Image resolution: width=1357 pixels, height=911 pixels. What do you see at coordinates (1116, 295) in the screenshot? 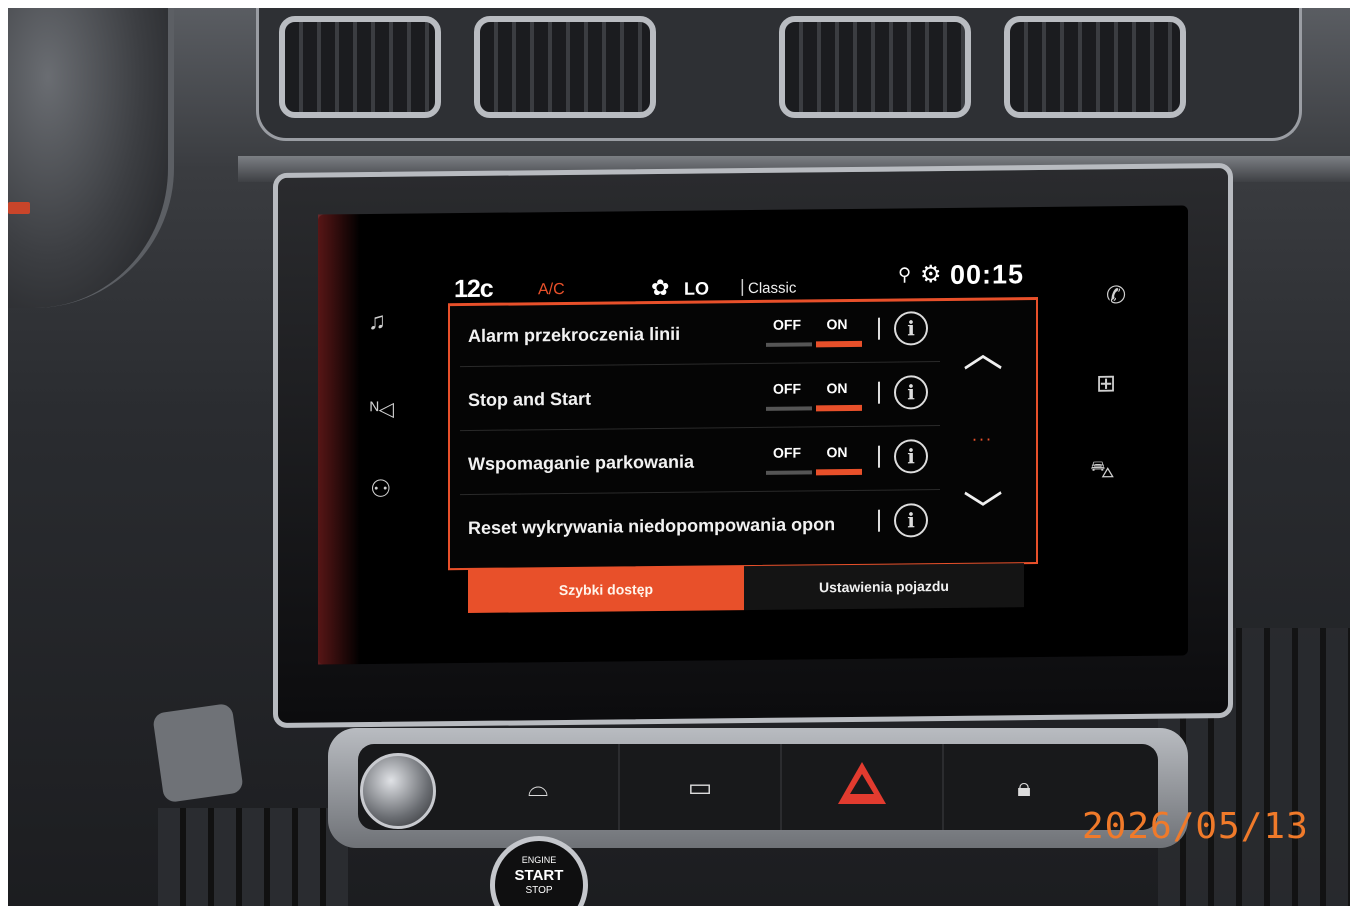
I see `phone-icon: ✆` at bounding box center [1116, 295].